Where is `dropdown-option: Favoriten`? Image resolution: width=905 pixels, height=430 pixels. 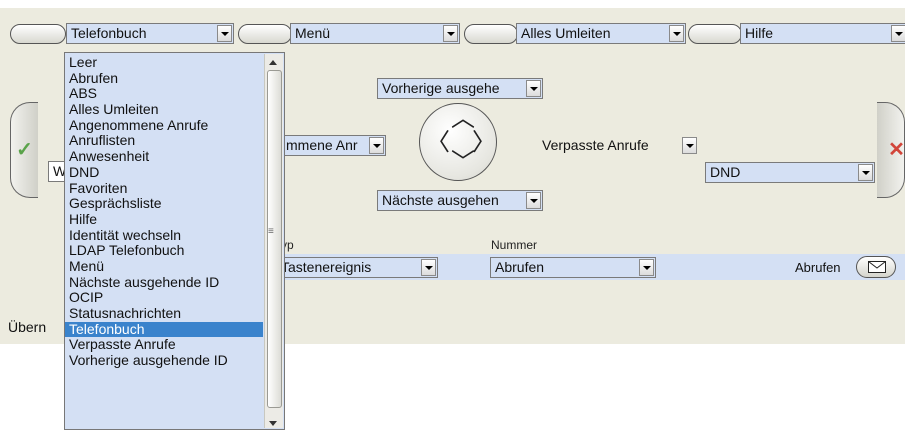
dropdown-option: Favoriten is located at coordinates (164, 188).